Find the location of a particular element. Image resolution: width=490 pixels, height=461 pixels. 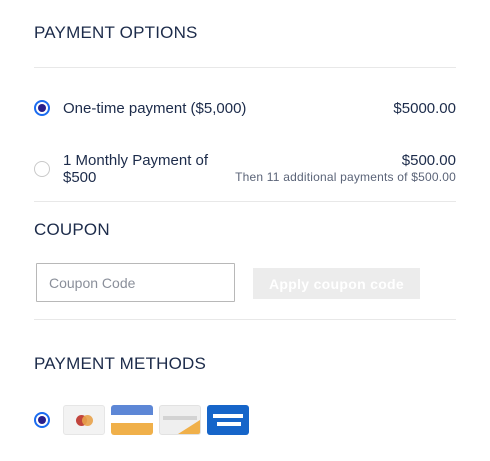

payment-option-one-time: One-time payment ($5,000) $5000.00 is located at coordinates (245, 107).